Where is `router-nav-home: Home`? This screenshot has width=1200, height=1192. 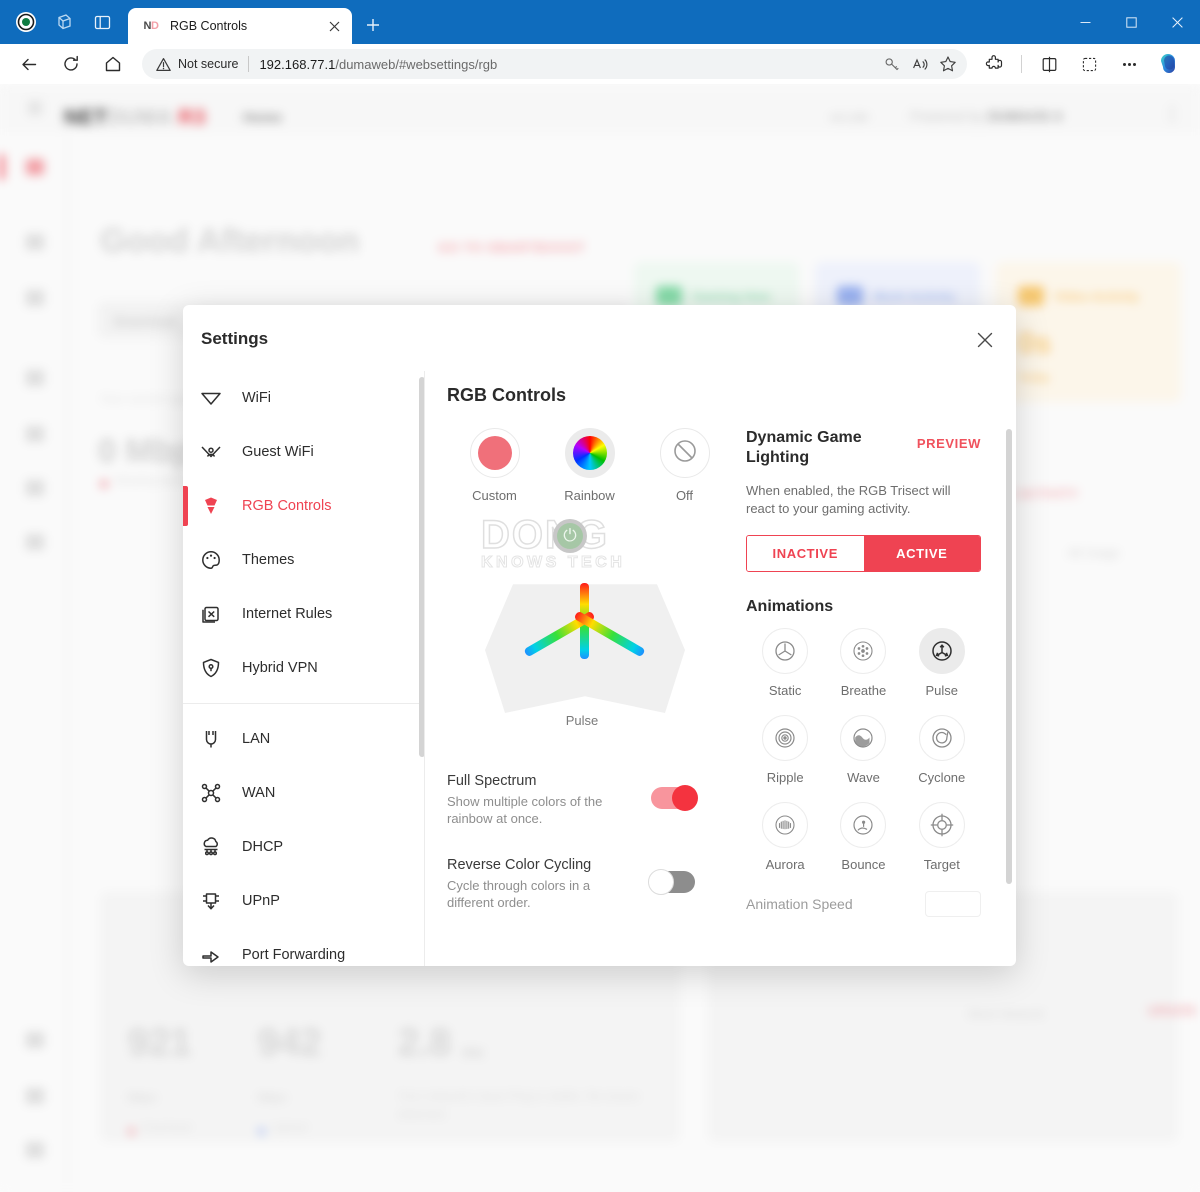
router-nav-home: Home is located at coordinates (262, 117).